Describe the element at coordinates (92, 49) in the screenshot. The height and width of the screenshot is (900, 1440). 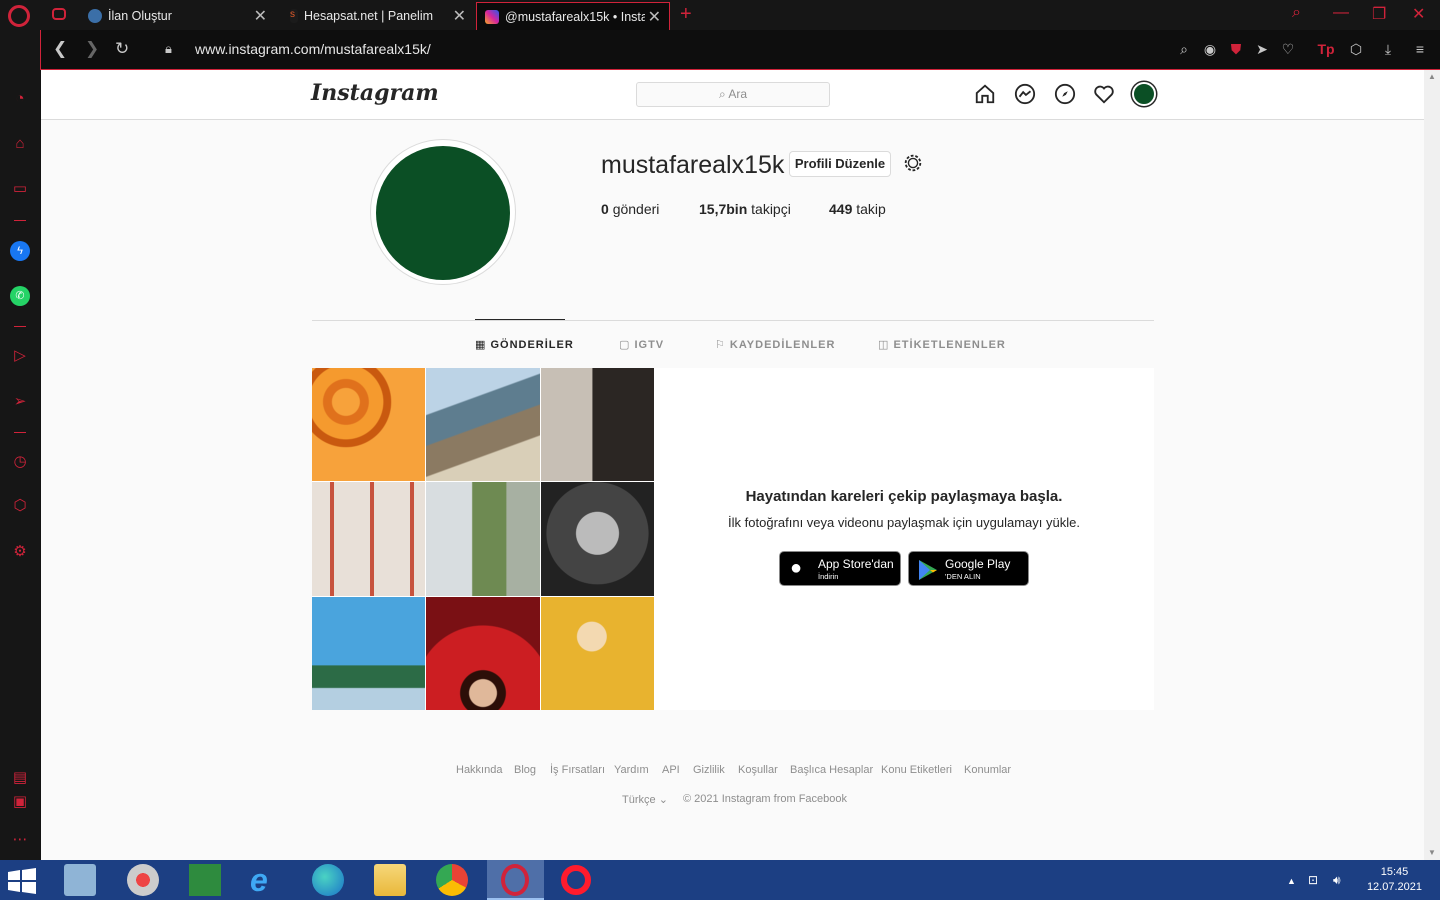
I see `forward-icon: ❯` at that location.